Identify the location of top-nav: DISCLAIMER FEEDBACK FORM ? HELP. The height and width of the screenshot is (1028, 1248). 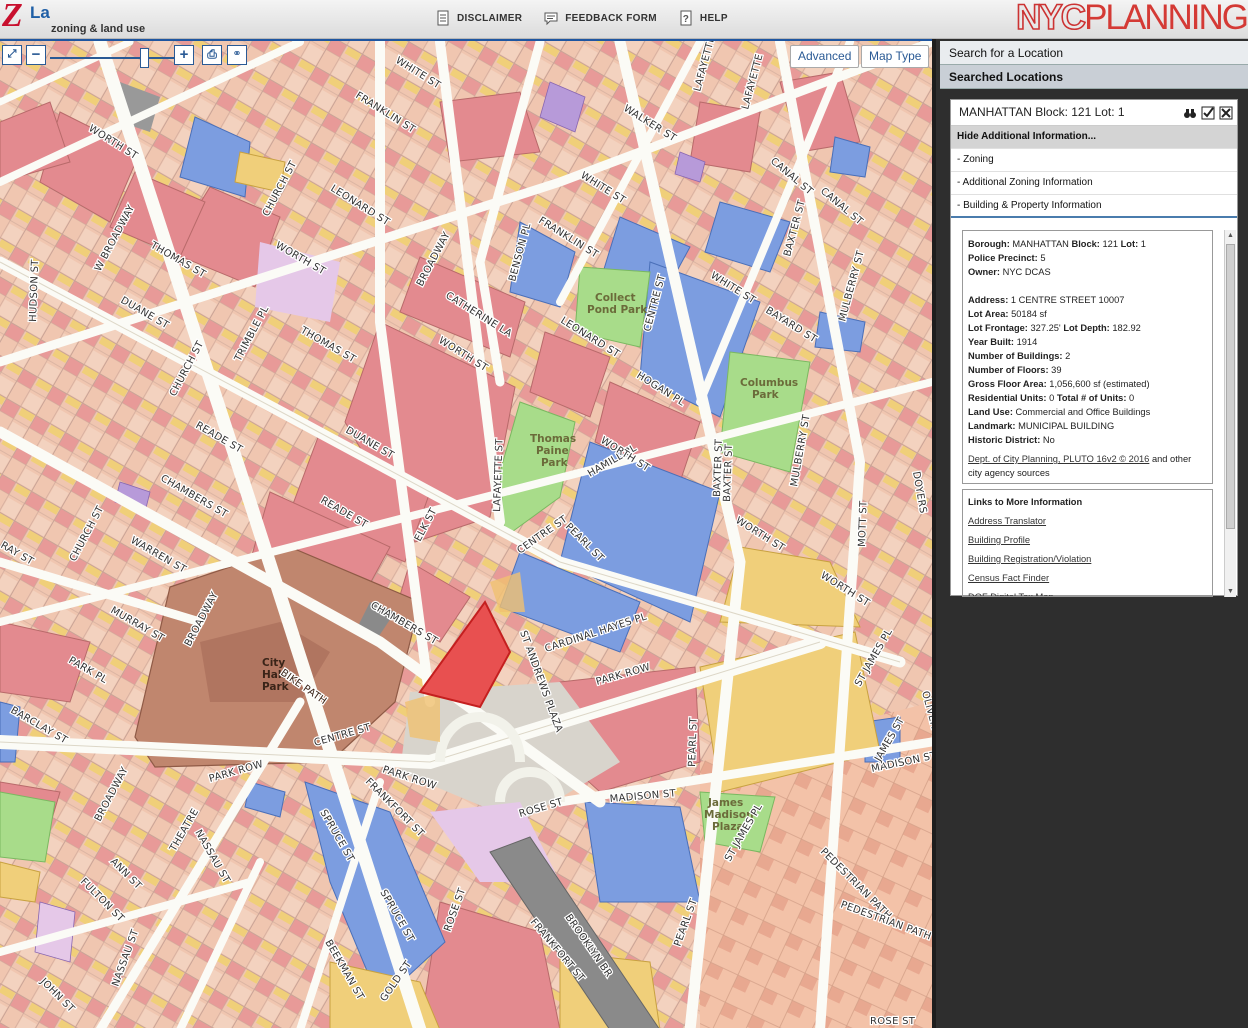
(582, 18).